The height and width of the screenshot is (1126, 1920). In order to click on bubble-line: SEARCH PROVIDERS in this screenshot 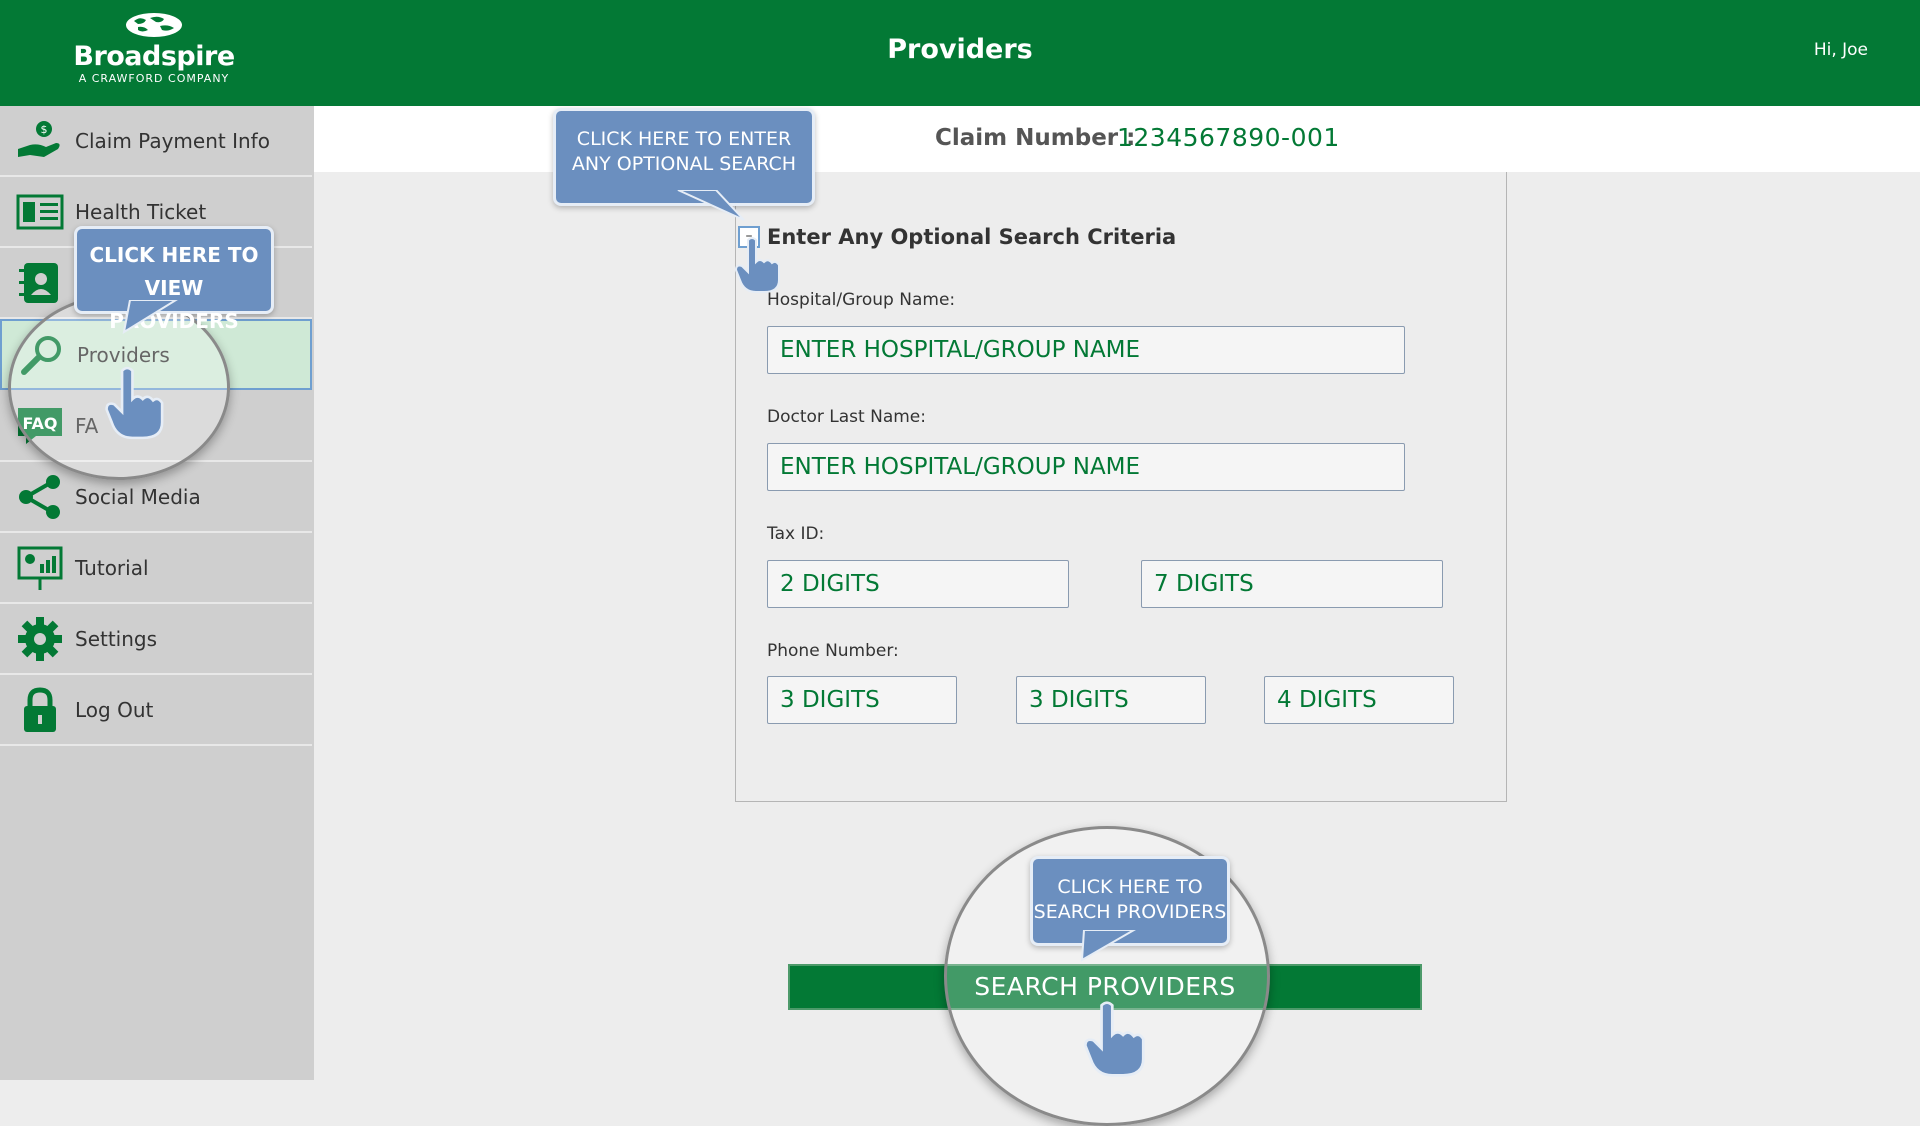, I will do `click(1130, 912)`.